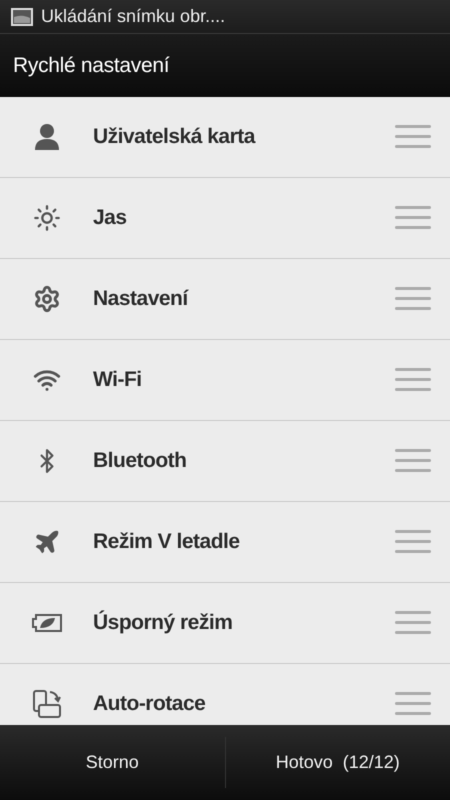 Image resolution: width=450 pixels, height=800 pixels. Describe the element at coordinates (338, 762) in the screenshot. I see `done-button: Hotovo (12/12)` at that location.